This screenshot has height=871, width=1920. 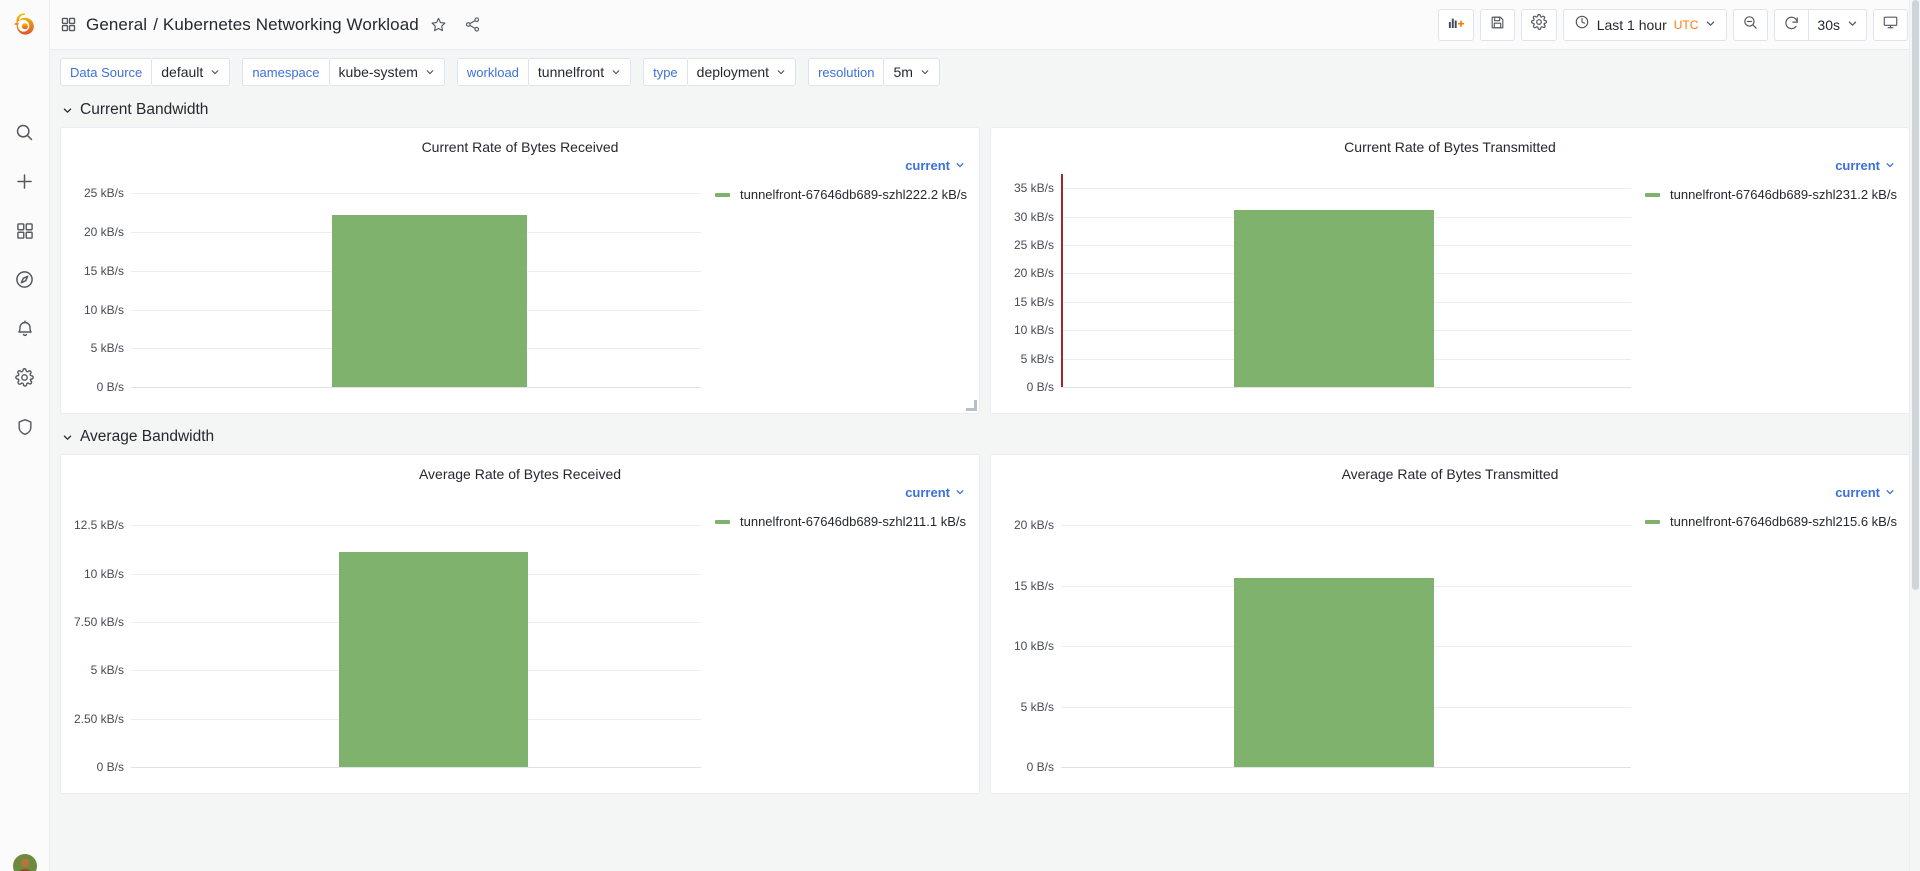 What do you see at coordinates (25, 25) in the screenshot?
I see `grafana-logo` at bounding box center [25, 25].